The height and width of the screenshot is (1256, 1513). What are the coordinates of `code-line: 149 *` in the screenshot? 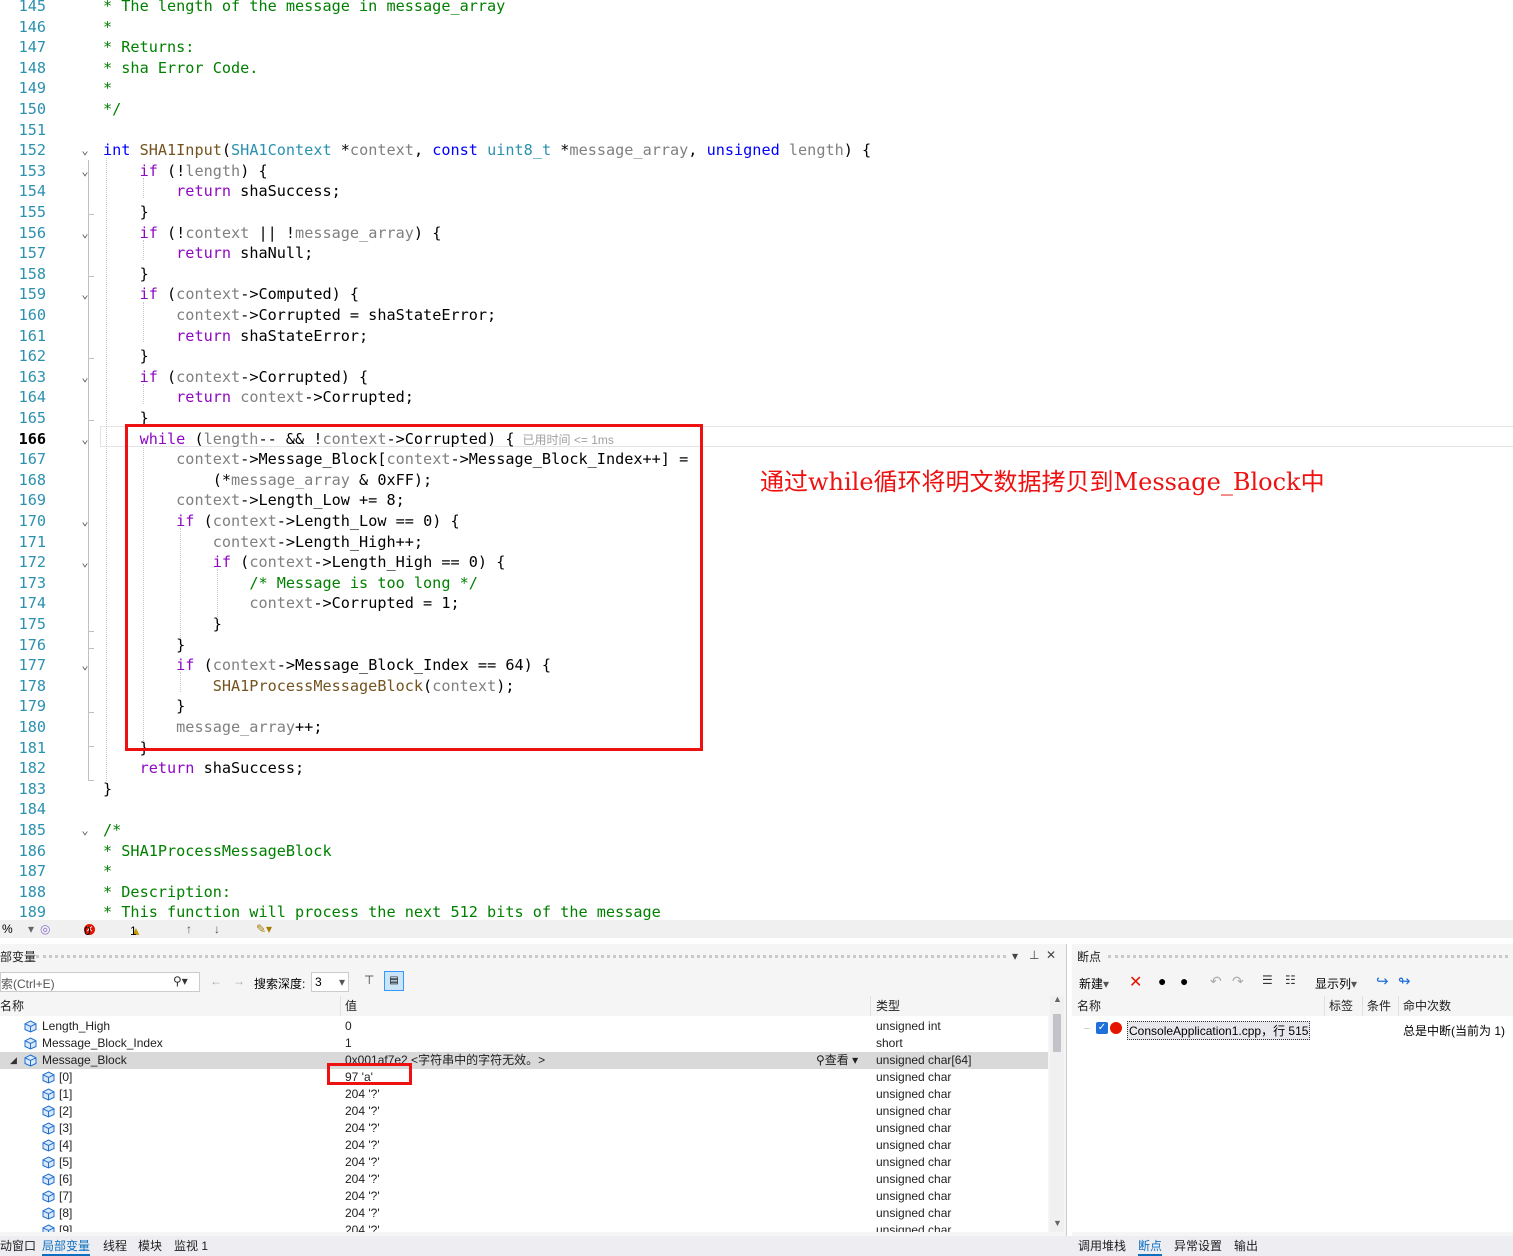 It's located at (756, 88).